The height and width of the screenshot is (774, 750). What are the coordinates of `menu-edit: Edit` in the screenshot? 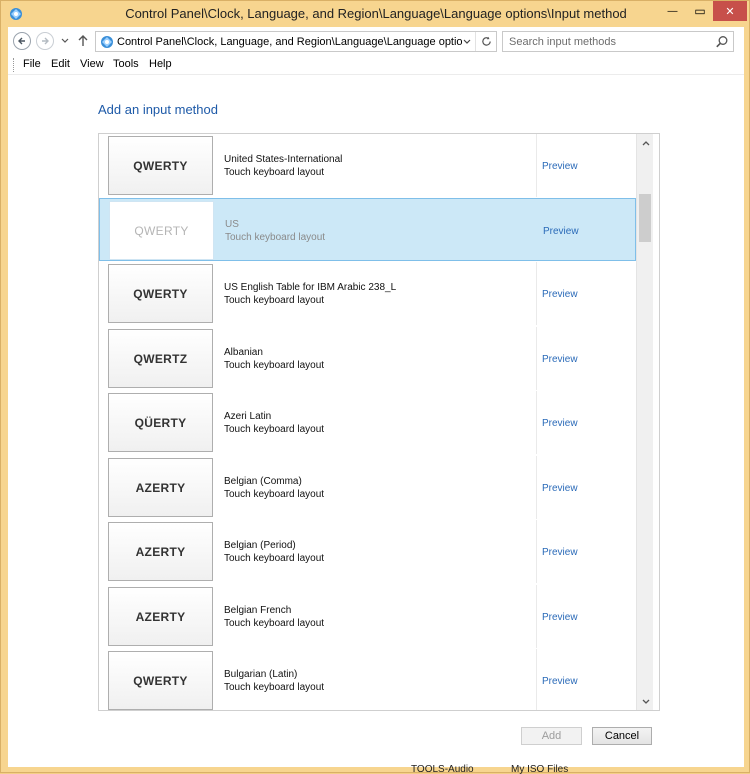 It's located at (60, 64).